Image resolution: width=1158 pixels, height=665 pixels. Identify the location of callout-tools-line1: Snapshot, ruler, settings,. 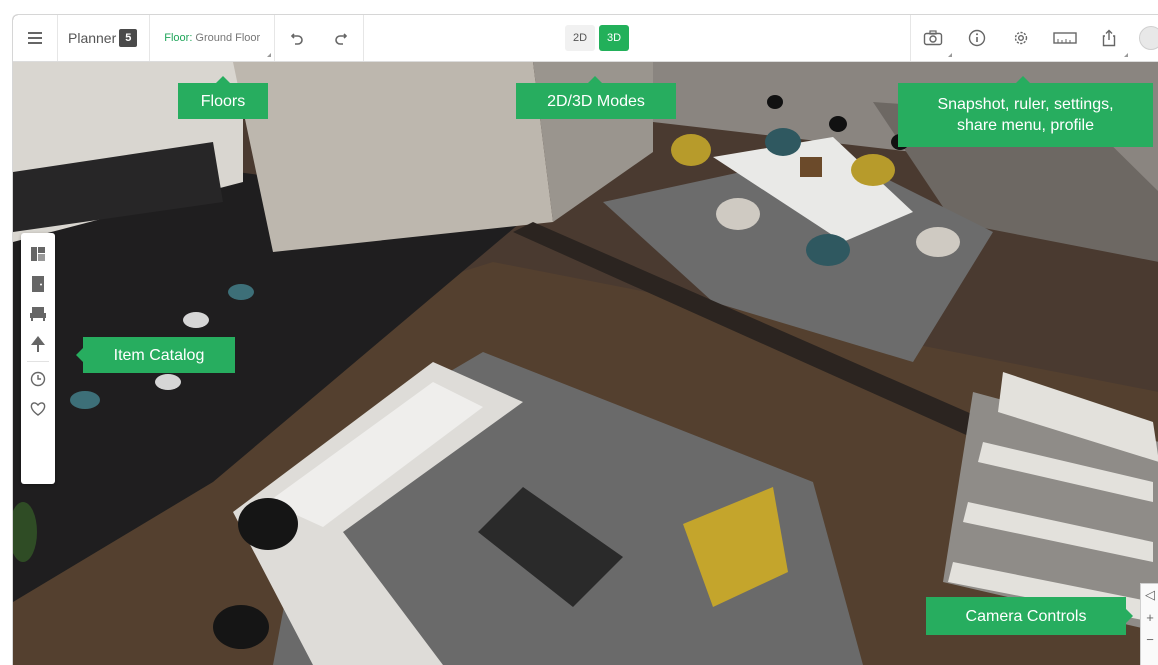
(1025, 104).